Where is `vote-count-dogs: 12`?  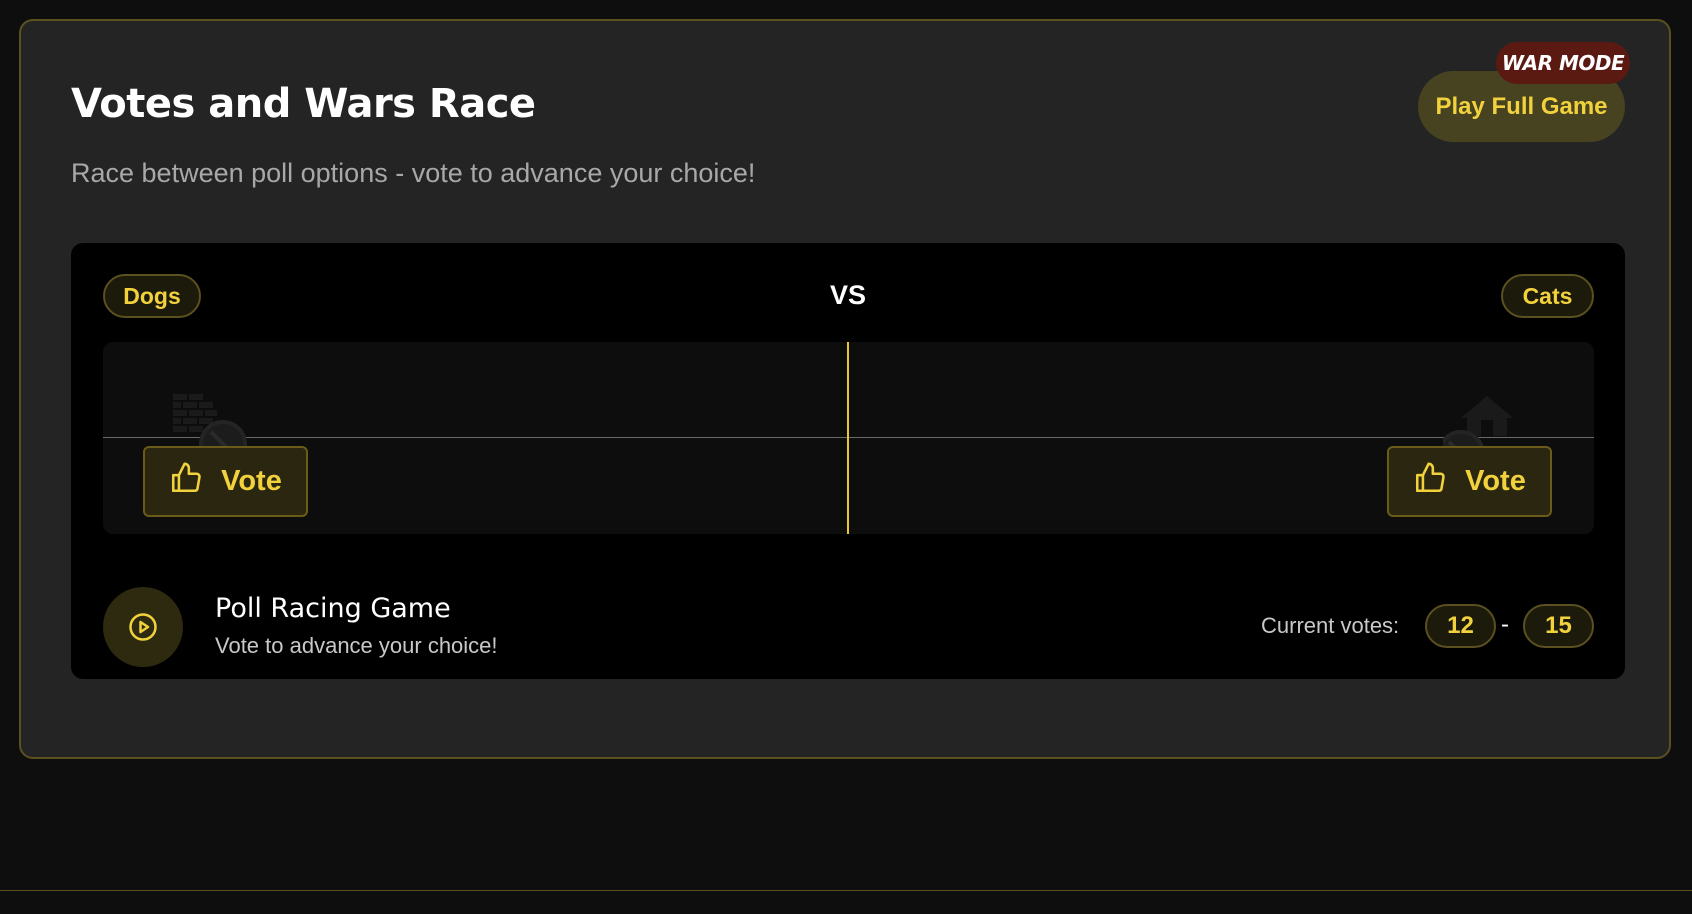
vote-count-dogs: 12 is located at coordinates (1460, 626).